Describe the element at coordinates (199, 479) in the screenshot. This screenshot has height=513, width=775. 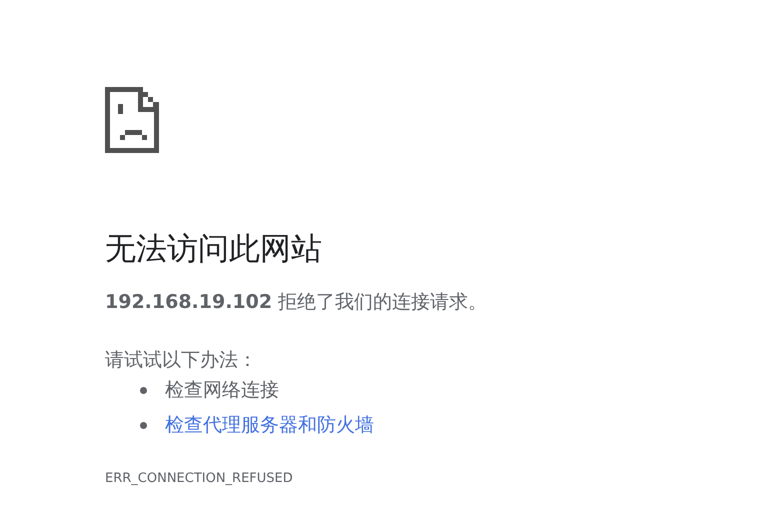
I see `error-code: ERR_CONNECTION_REFUSED` at that location.